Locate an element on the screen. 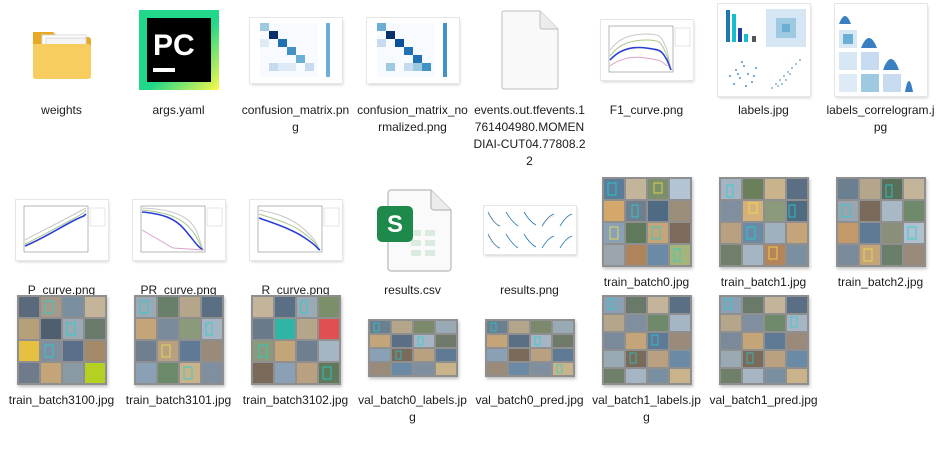 Image resolution: width=949 pixels, height=475 pixels. file-name: weights is located at coordinates (61, 110).